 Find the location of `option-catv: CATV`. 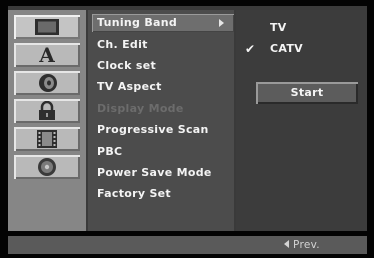

option-catv: CATV is located at coordinates (286, 49).